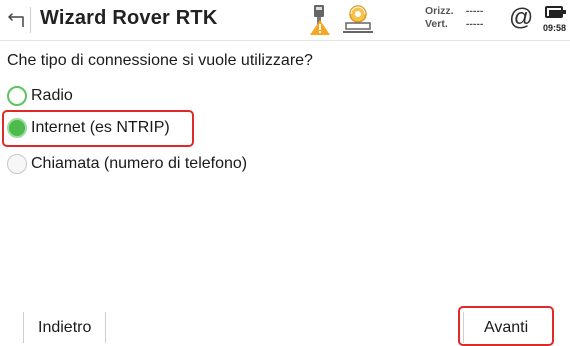 The width and height of the screenshot is (570, 346). Describe the element at coordinates (139, 163) in the screenshot. I see `option-label: Chiamata (numero di telefono)` at that location.